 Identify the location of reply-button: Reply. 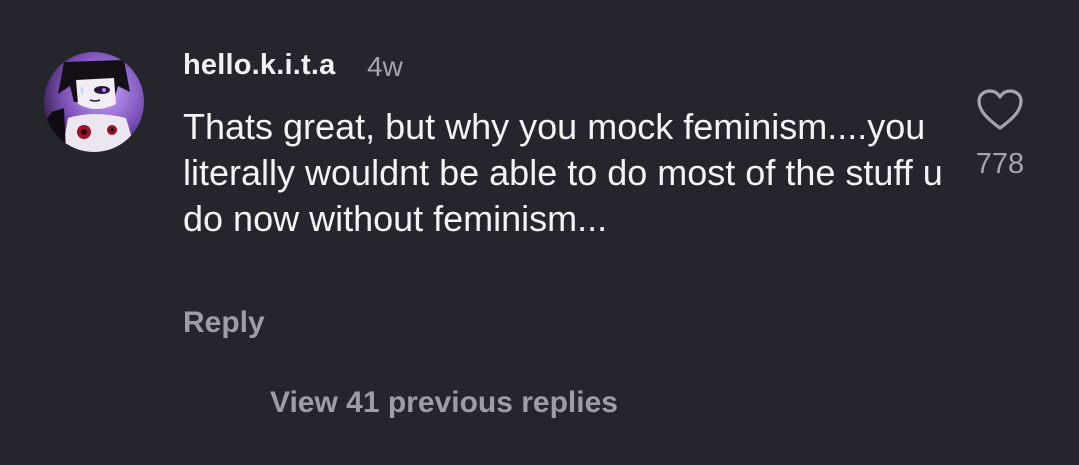
(224, 323).